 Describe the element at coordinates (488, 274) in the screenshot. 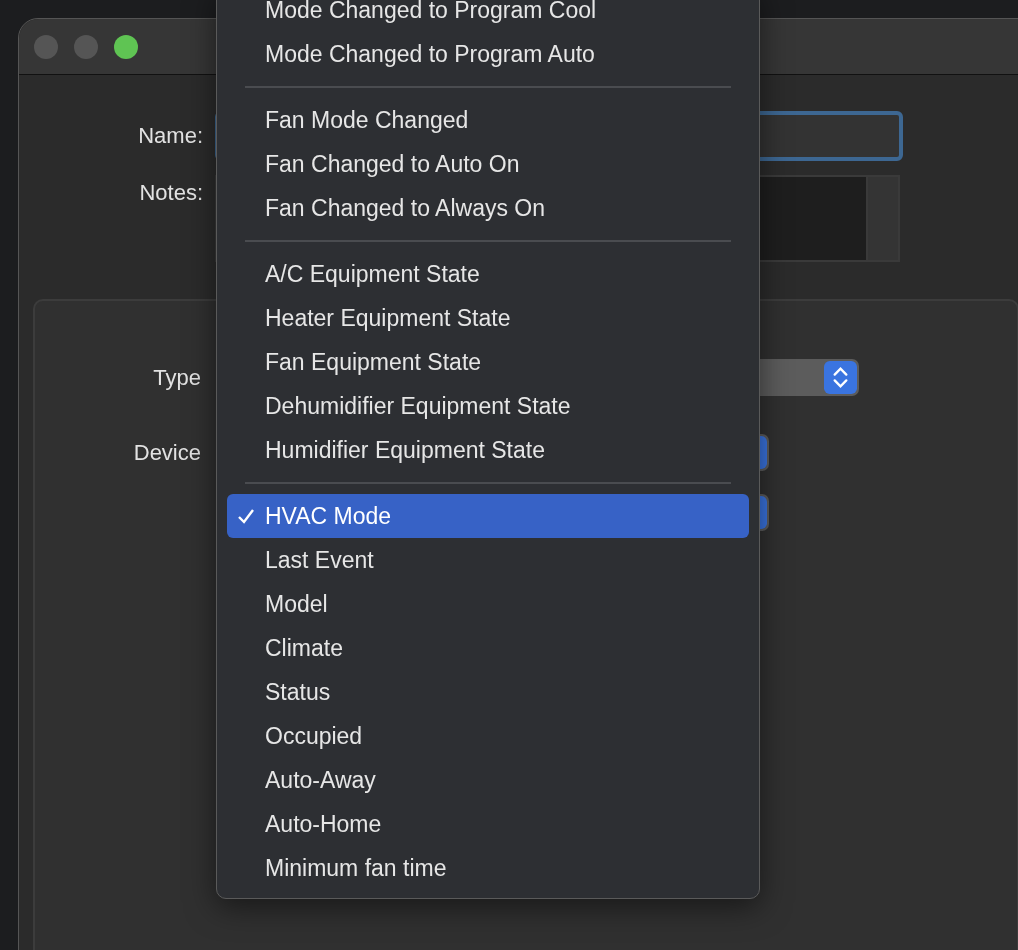

I see `menu-item: A/C Equipment State` at that location.